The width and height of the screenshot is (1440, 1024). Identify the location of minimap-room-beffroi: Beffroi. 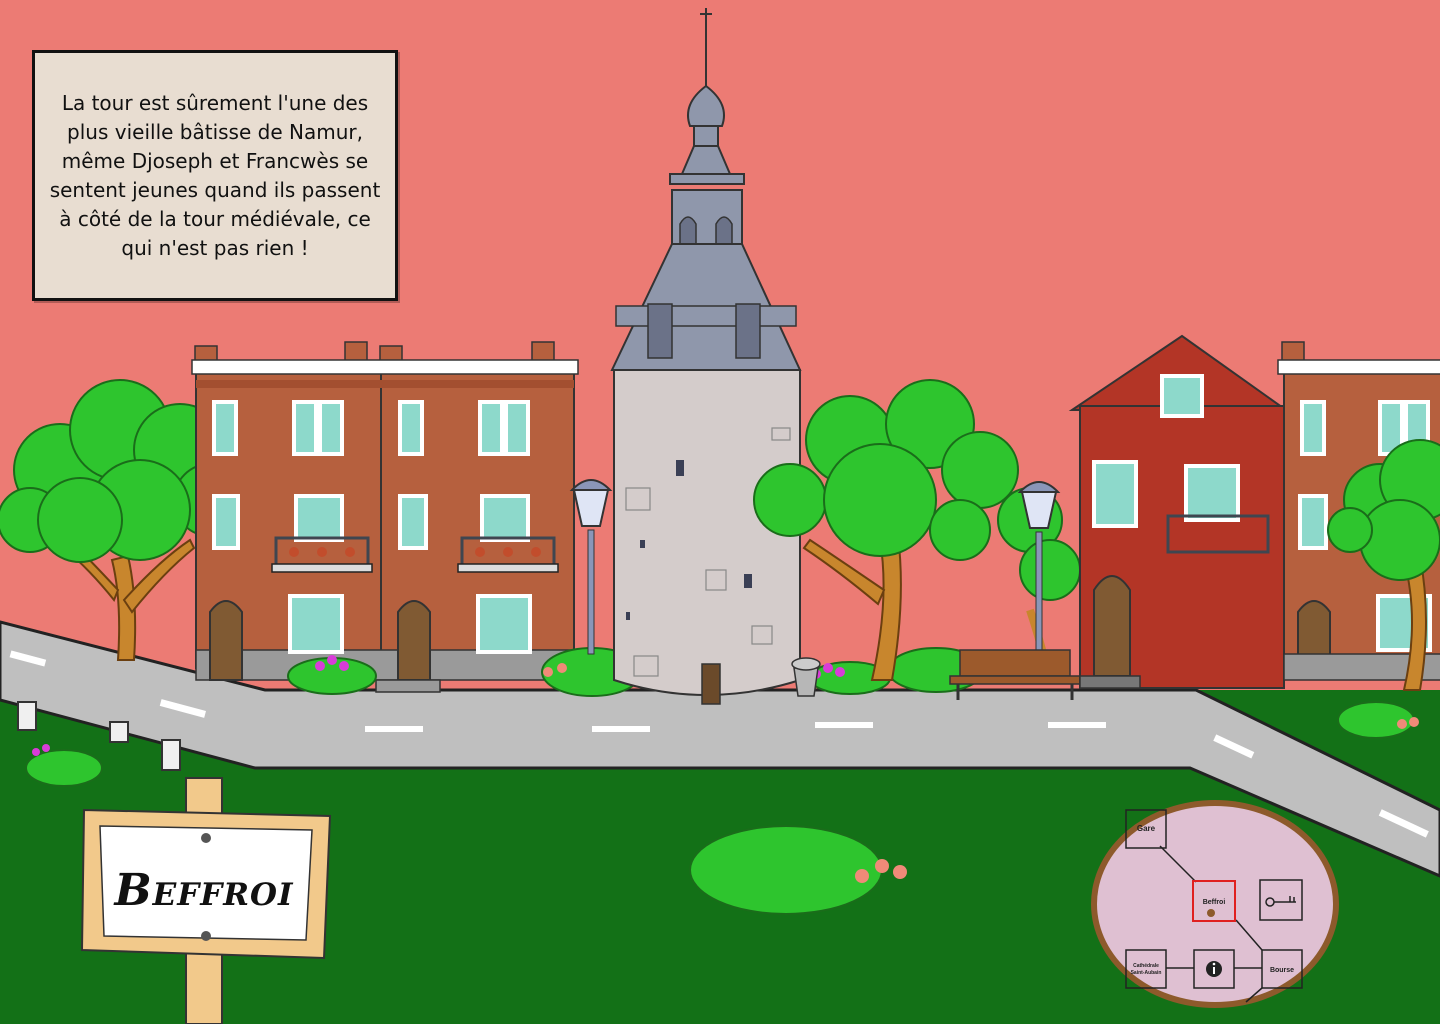
(1214, 902).